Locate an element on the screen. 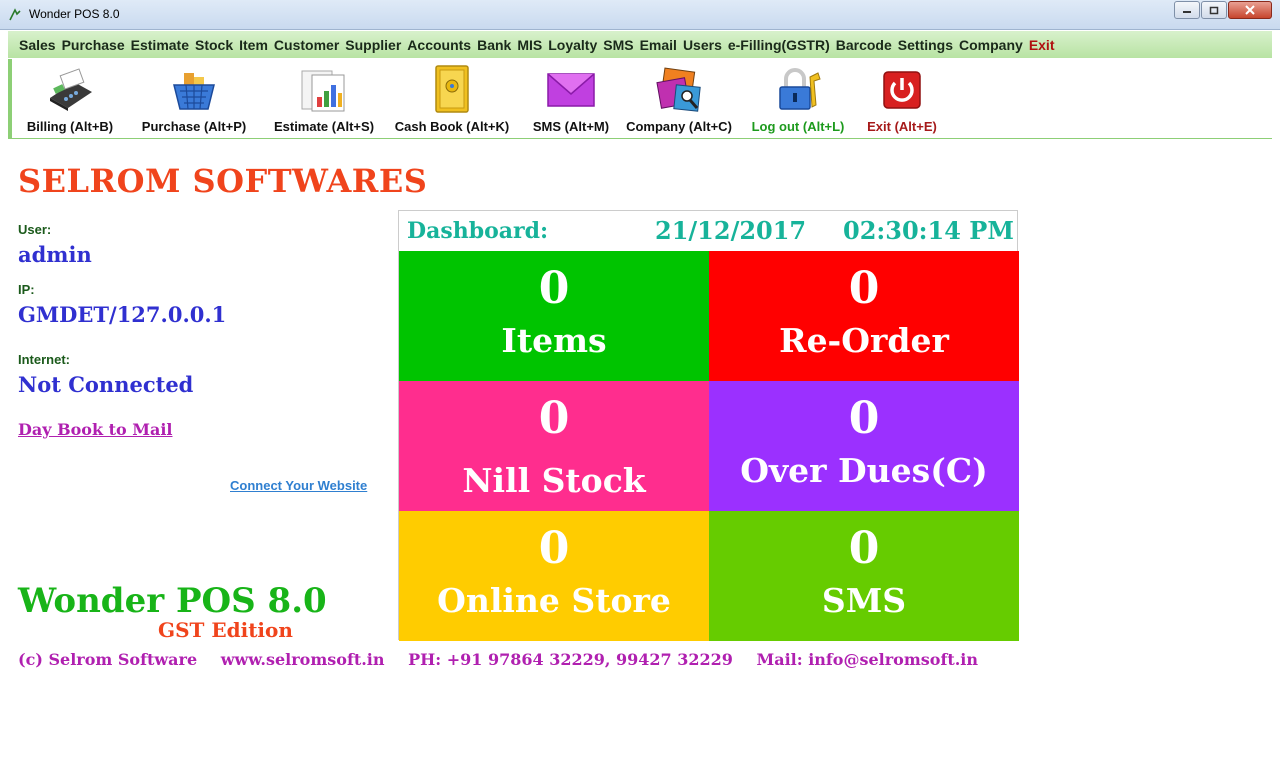 The image size is (1280, 762). tile-reorder: 0 Re-Order is located at coordinates (864, 316).